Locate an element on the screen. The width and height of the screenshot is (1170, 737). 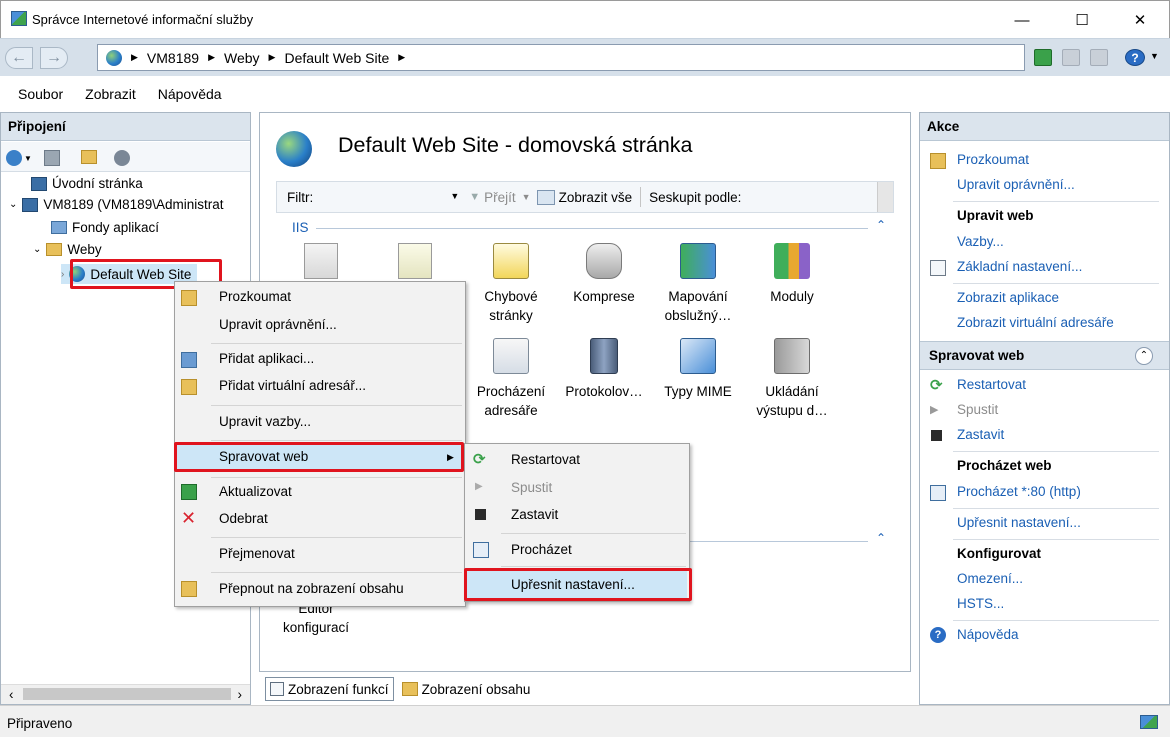
page-title: Default Web Site - domovská stránka is located at coordinates (515, 145).